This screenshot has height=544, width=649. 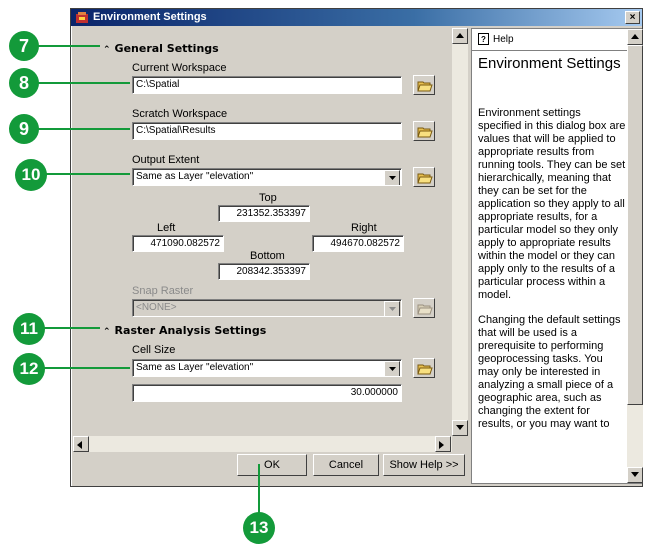 I want to click on callout-10-leader, so click(x=85, y=174).